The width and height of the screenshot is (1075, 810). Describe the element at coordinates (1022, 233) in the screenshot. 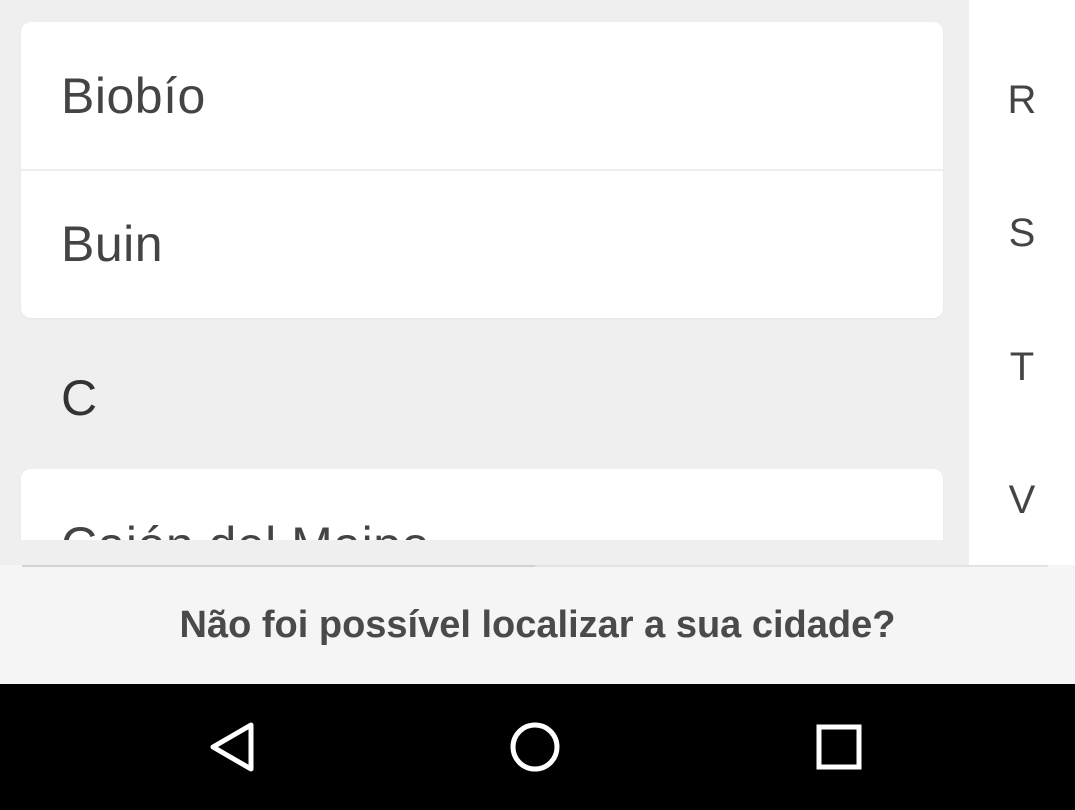

I see `index-letter-s: S` at that location.